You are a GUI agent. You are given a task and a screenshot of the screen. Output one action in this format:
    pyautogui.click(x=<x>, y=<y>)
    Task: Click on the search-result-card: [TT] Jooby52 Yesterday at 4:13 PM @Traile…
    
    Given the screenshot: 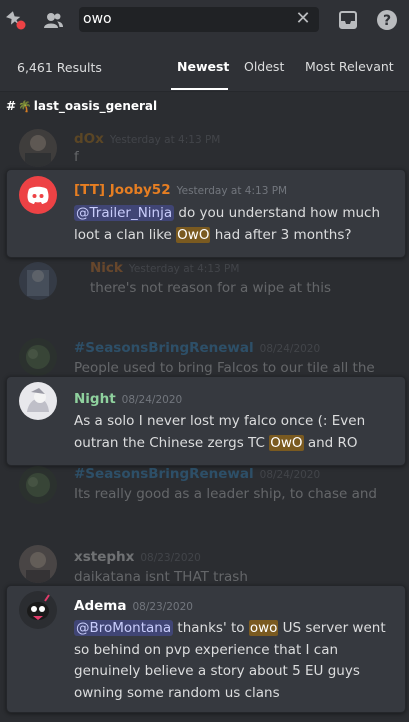 What is the action you would take?
    pyautogui.click(x=206, y=213)
    